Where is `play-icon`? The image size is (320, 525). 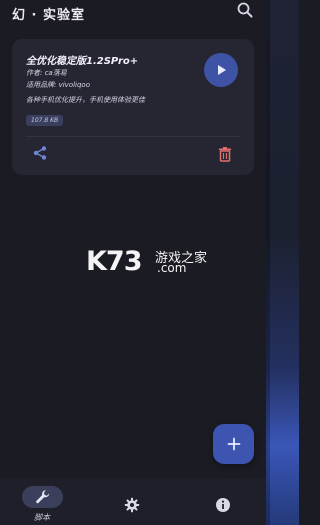 play-icon is located at coordinates (222, 70).